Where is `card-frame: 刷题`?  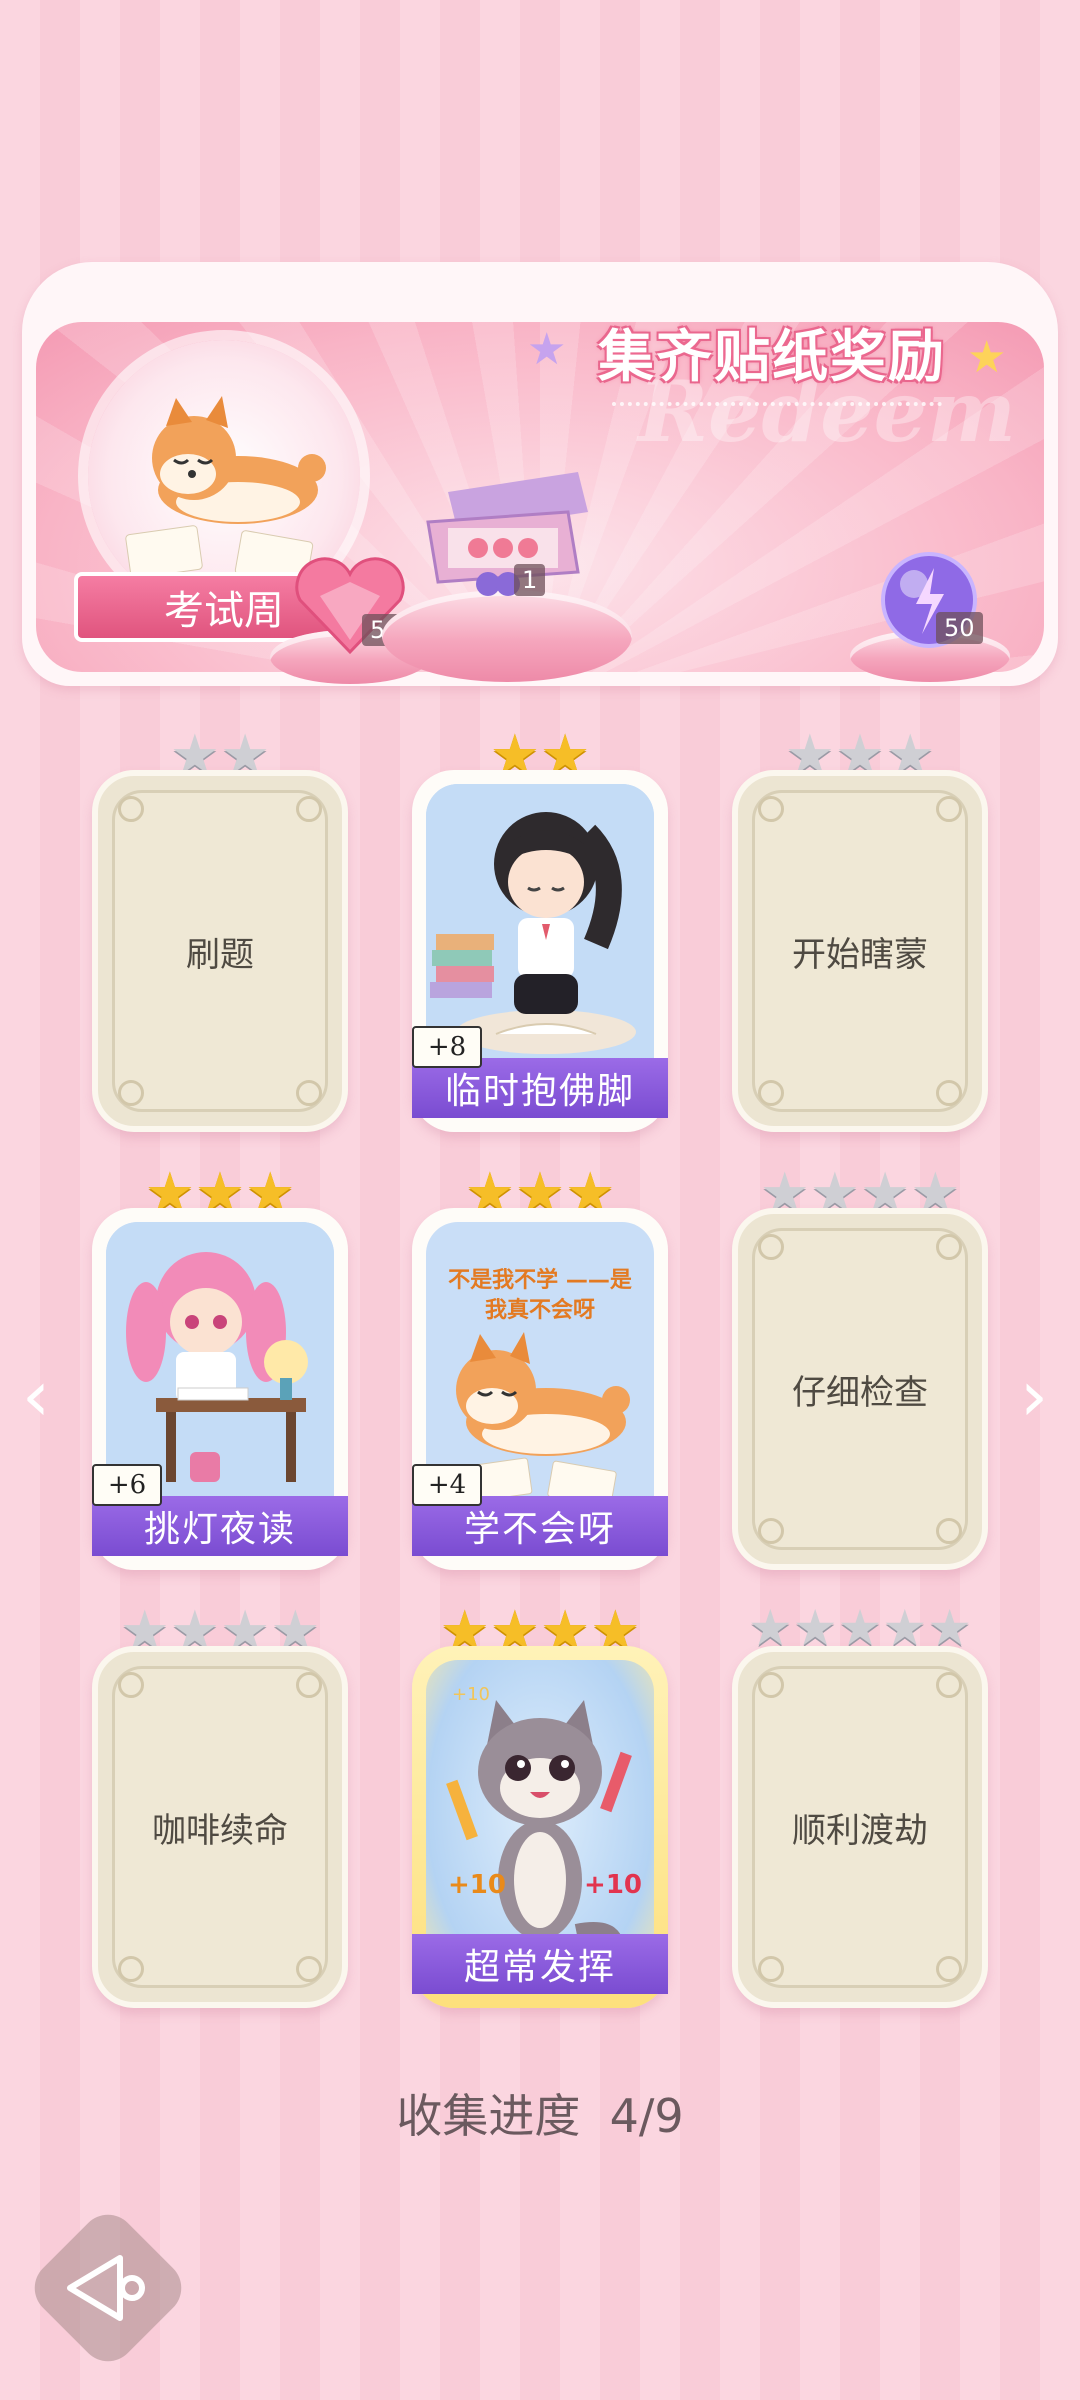 card-frame: 刷题 is located at coordinates (220, 951).